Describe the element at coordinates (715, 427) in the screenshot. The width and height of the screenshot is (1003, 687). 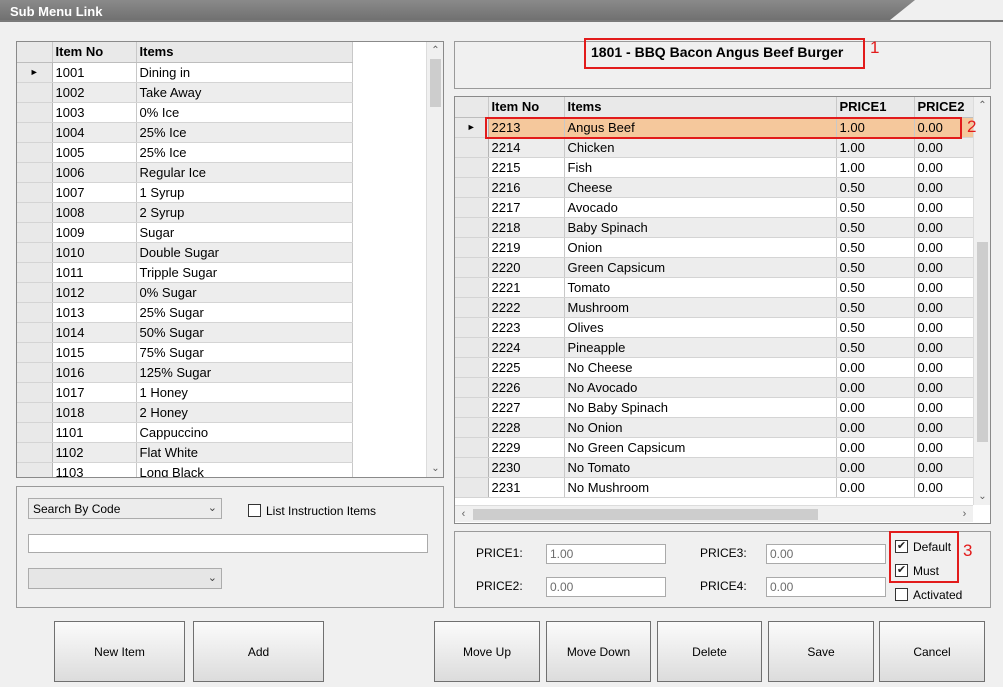
I see `table-row: 2228 No Onion 0.00 0.00` at that location.